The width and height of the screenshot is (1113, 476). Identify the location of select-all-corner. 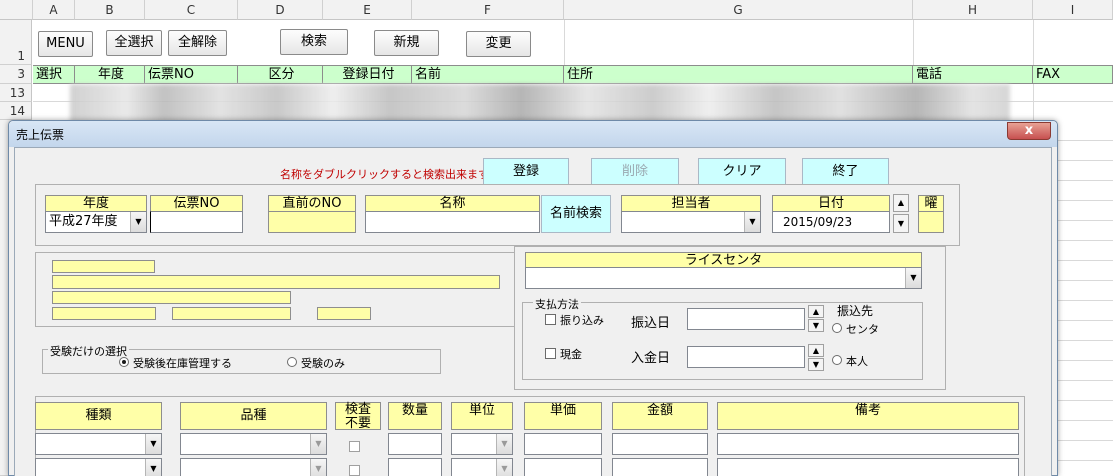
(16, 10).